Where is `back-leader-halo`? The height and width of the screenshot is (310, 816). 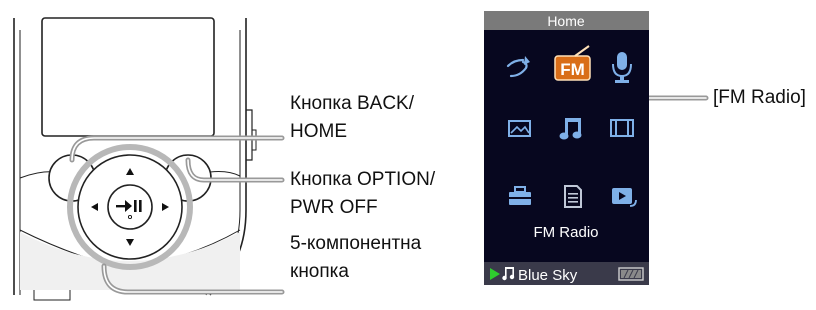
back-leader-halo is located at coordinates (177, 149).